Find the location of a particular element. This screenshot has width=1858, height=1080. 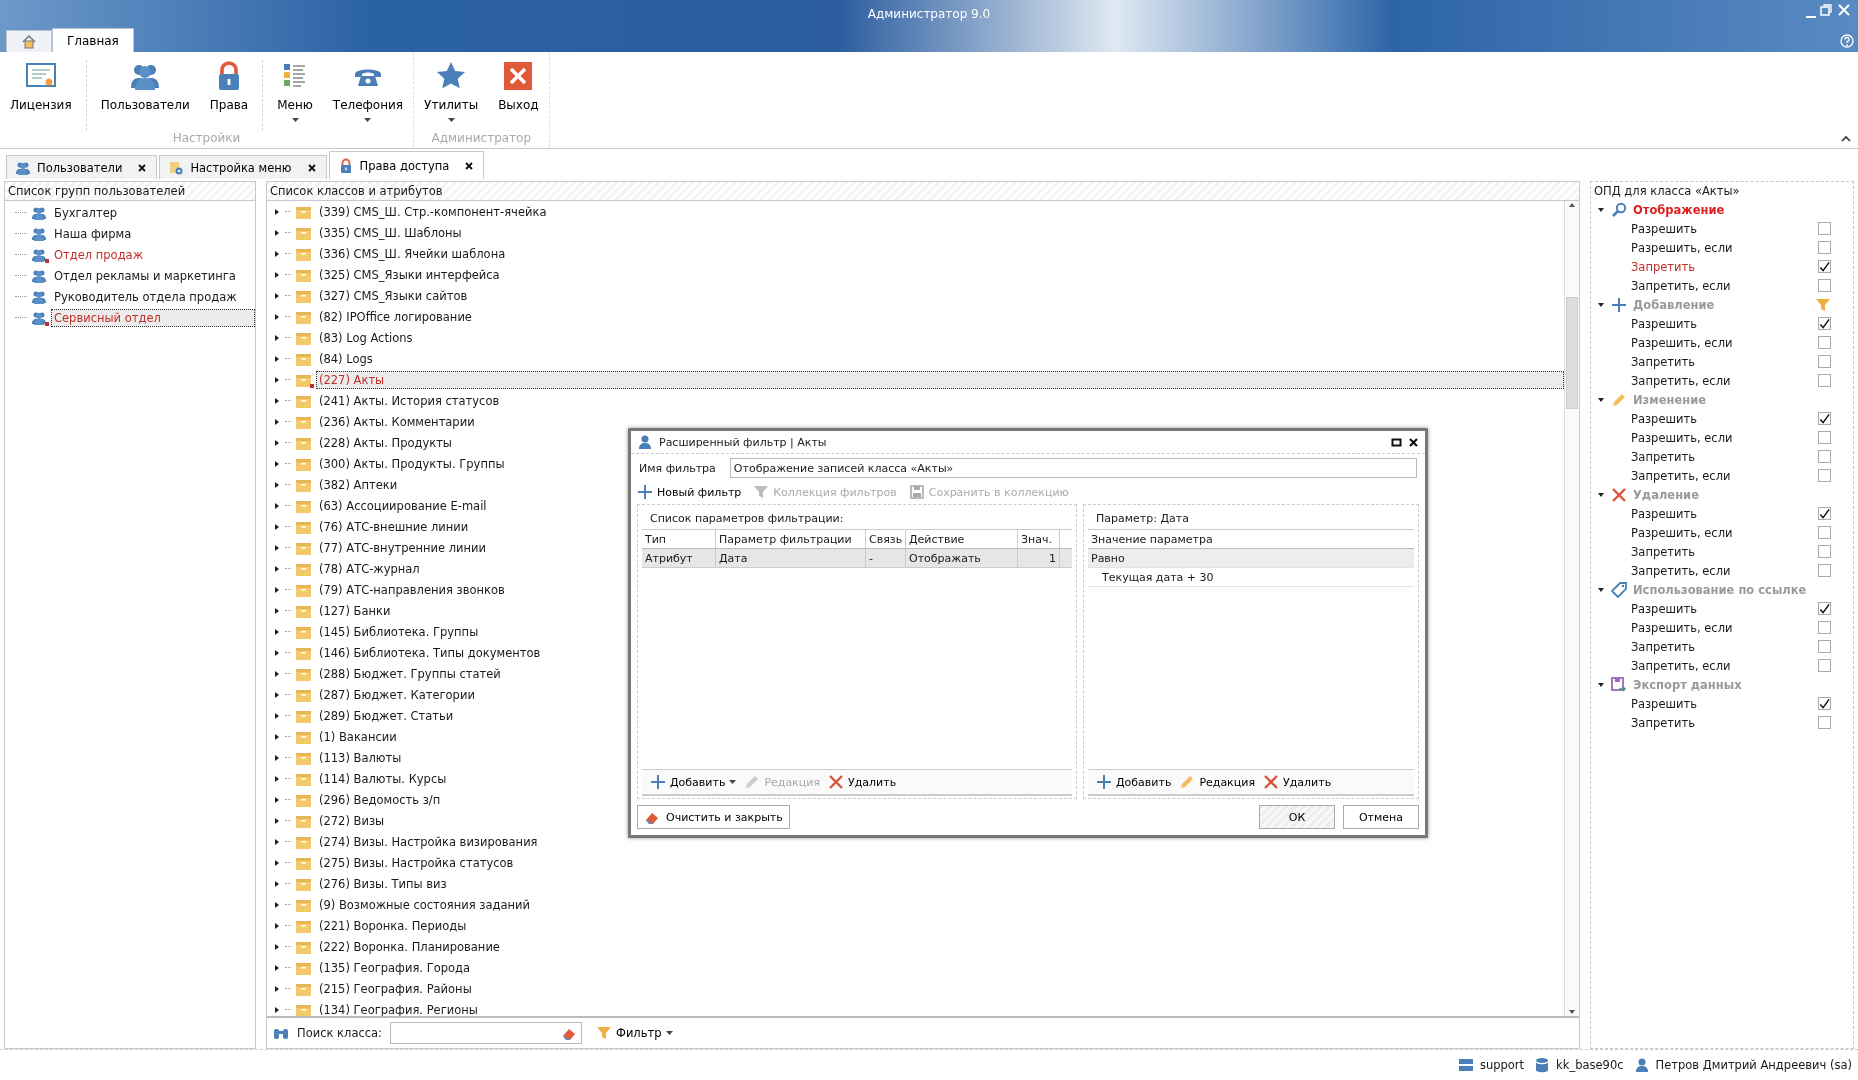

tree-item: (227) Акты is located at coordinates (940, 379).